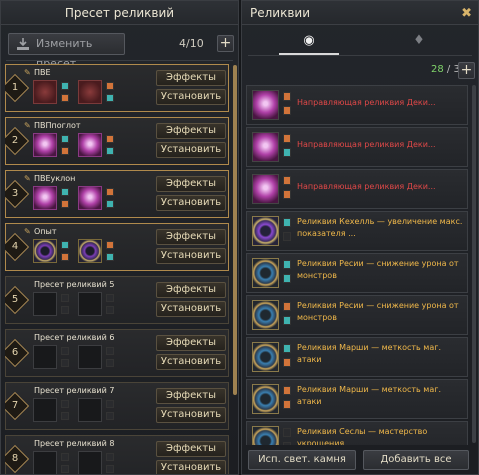 The width and height of the screenshot is (479, 475). Describe the element at coordinates (17, 194) in the screenshot. I see `preset-number-badge: 3` at that location.